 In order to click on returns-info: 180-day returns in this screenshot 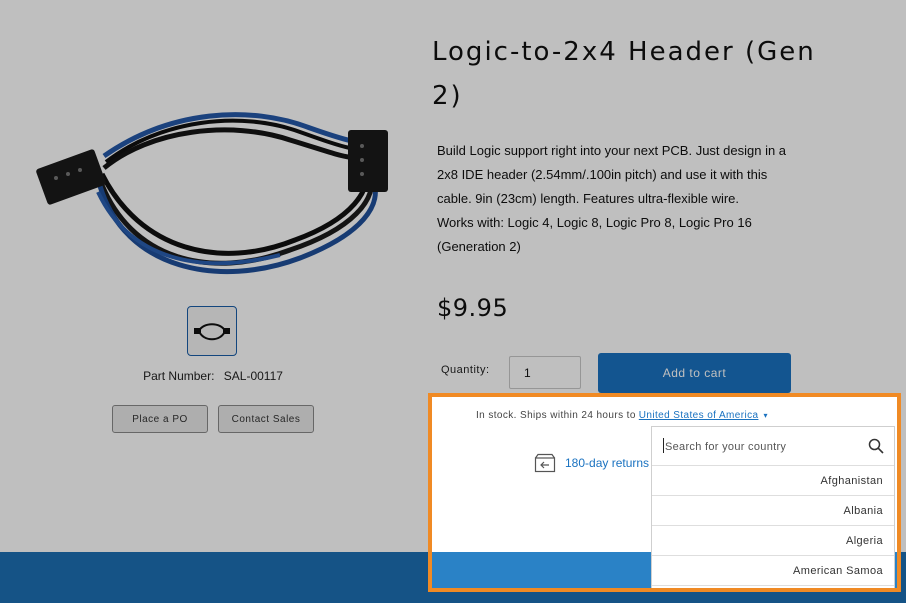, I will do `click(591, 463)`.